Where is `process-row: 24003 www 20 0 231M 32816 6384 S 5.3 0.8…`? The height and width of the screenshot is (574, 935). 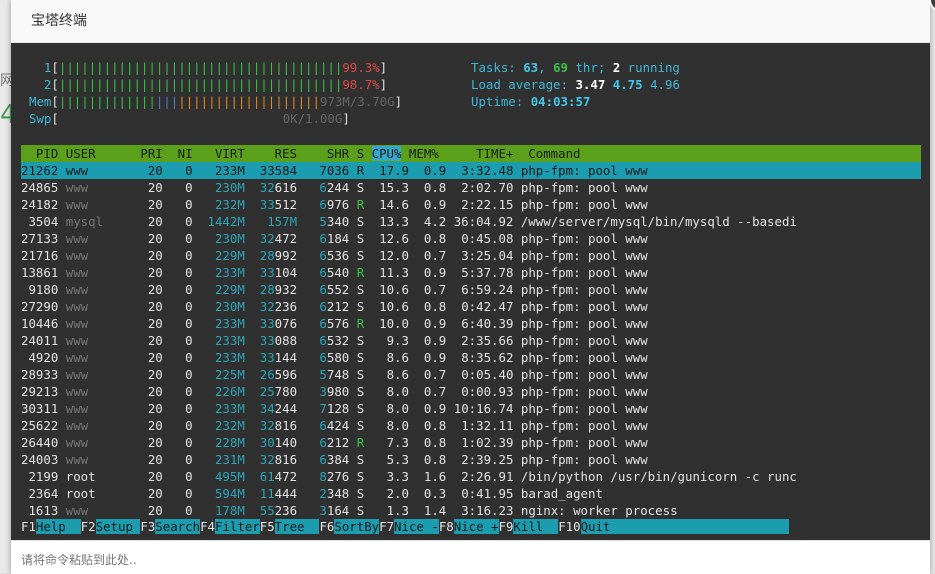 process-row: 24003 www 20 0 231M 32816 6384 S 5.3 0.8… is located at coordinates (471, 459).